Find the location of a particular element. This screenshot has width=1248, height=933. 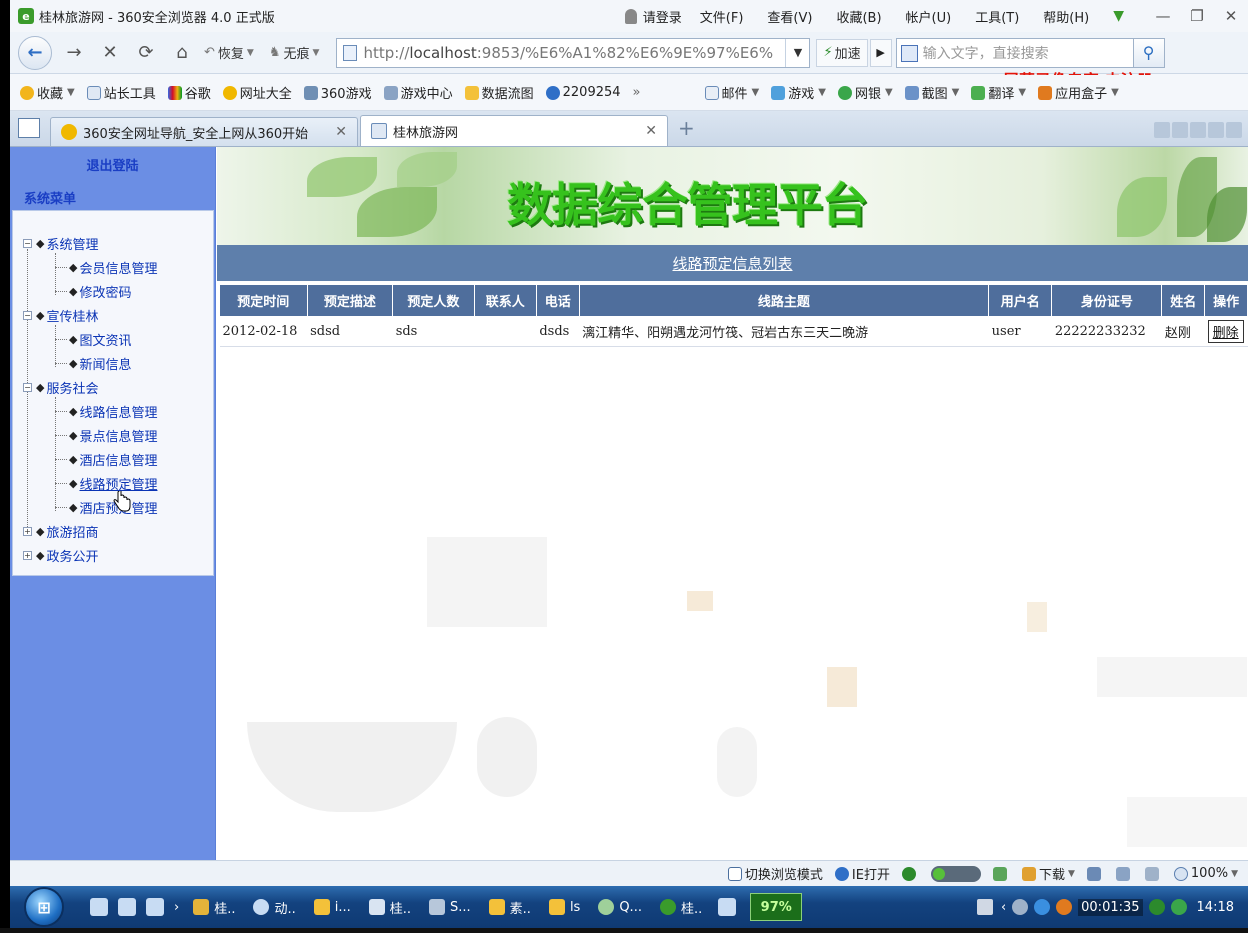

mode-toggle is located at coordinates (955, 873).